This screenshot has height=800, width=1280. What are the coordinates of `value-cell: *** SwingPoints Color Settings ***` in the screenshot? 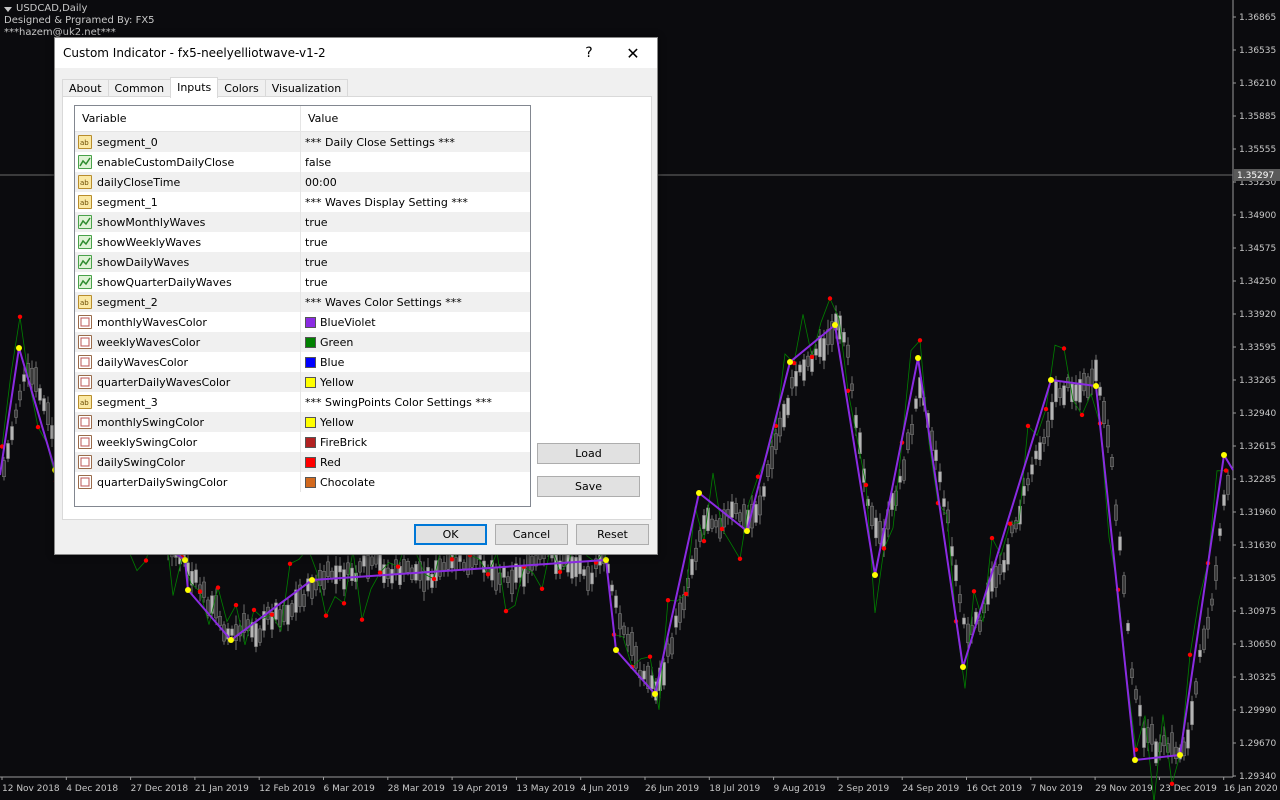 It's located at (415, 402).